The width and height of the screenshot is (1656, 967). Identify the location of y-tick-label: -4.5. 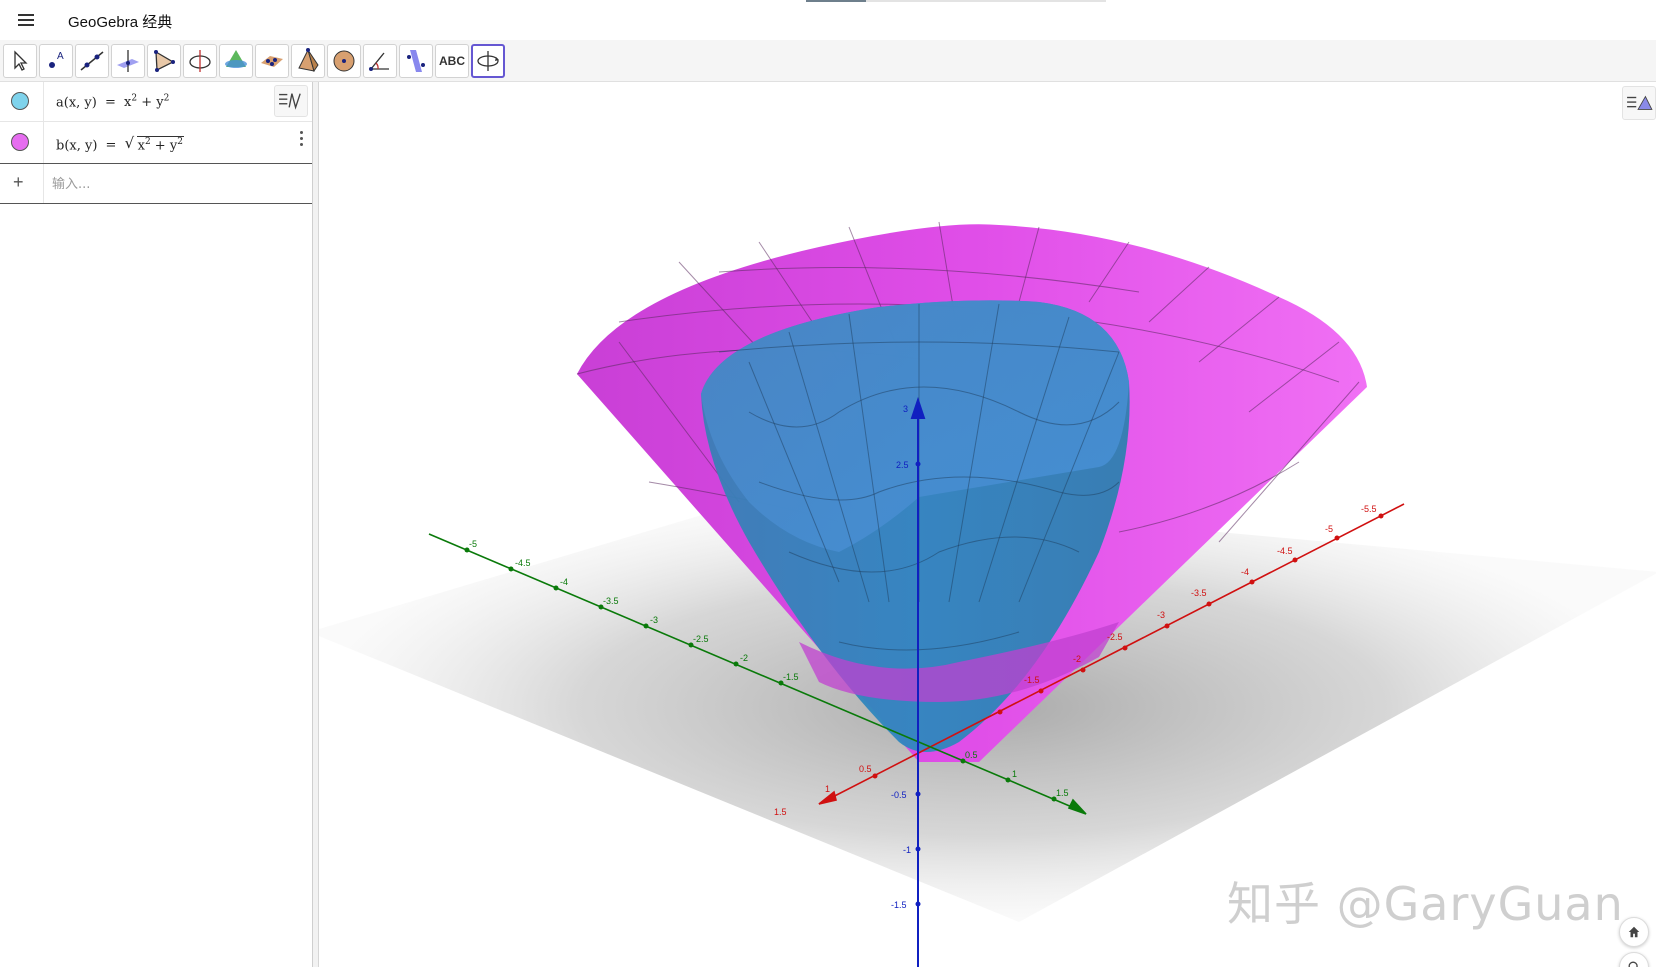
(523, 563).